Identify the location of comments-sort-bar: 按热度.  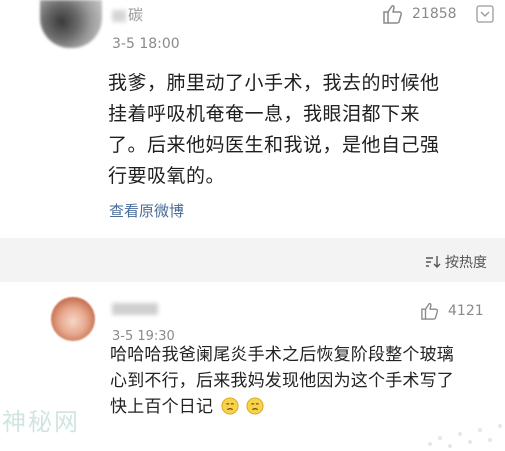
(252, 260).